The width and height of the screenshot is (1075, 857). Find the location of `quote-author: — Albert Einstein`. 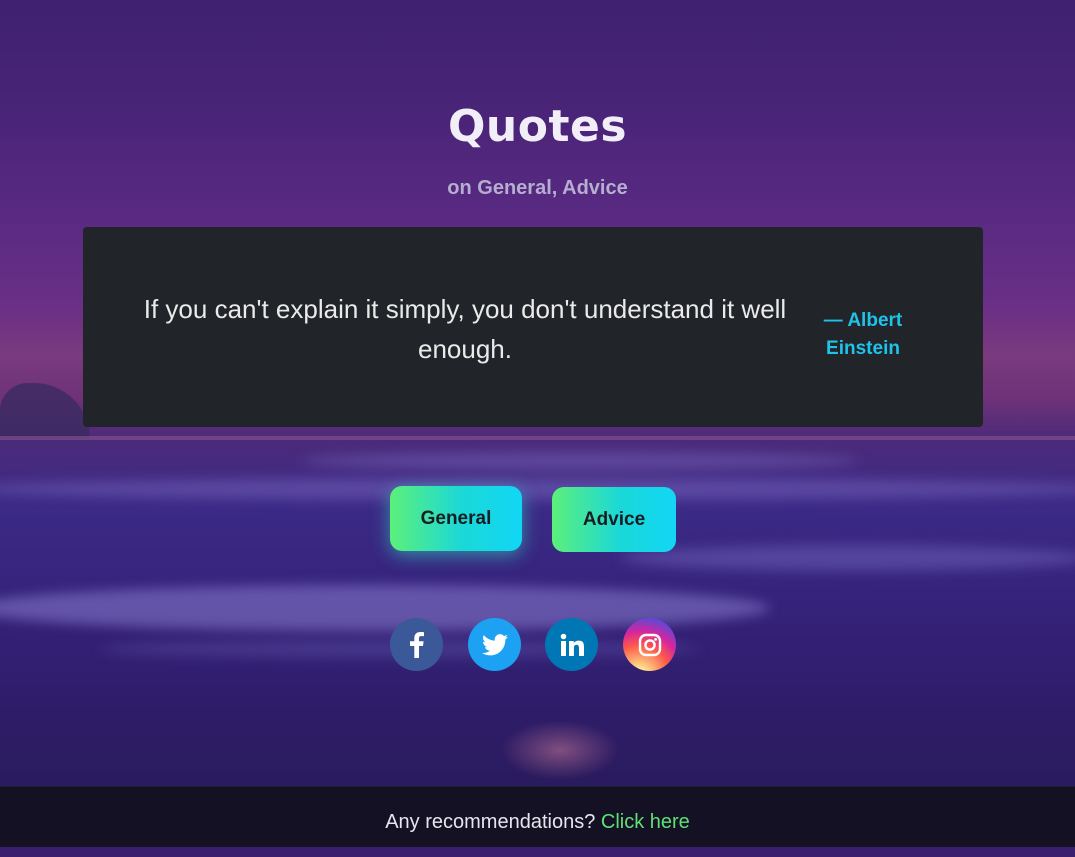

quote-author: — Albert Einstein is located at coordinates (863, 334).